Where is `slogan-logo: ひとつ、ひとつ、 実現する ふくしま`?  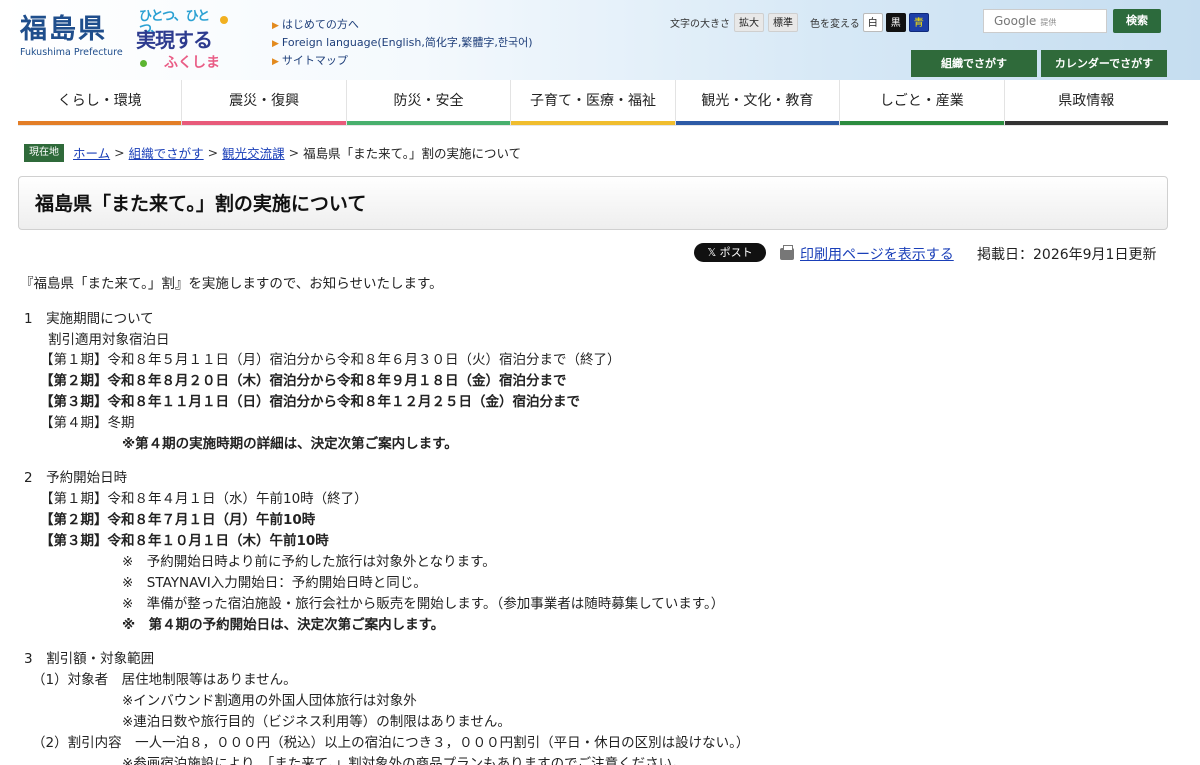
slogan-logo: ひとつ、ひとつ、 実現する ふくしま is located at coordinates (183, 40).